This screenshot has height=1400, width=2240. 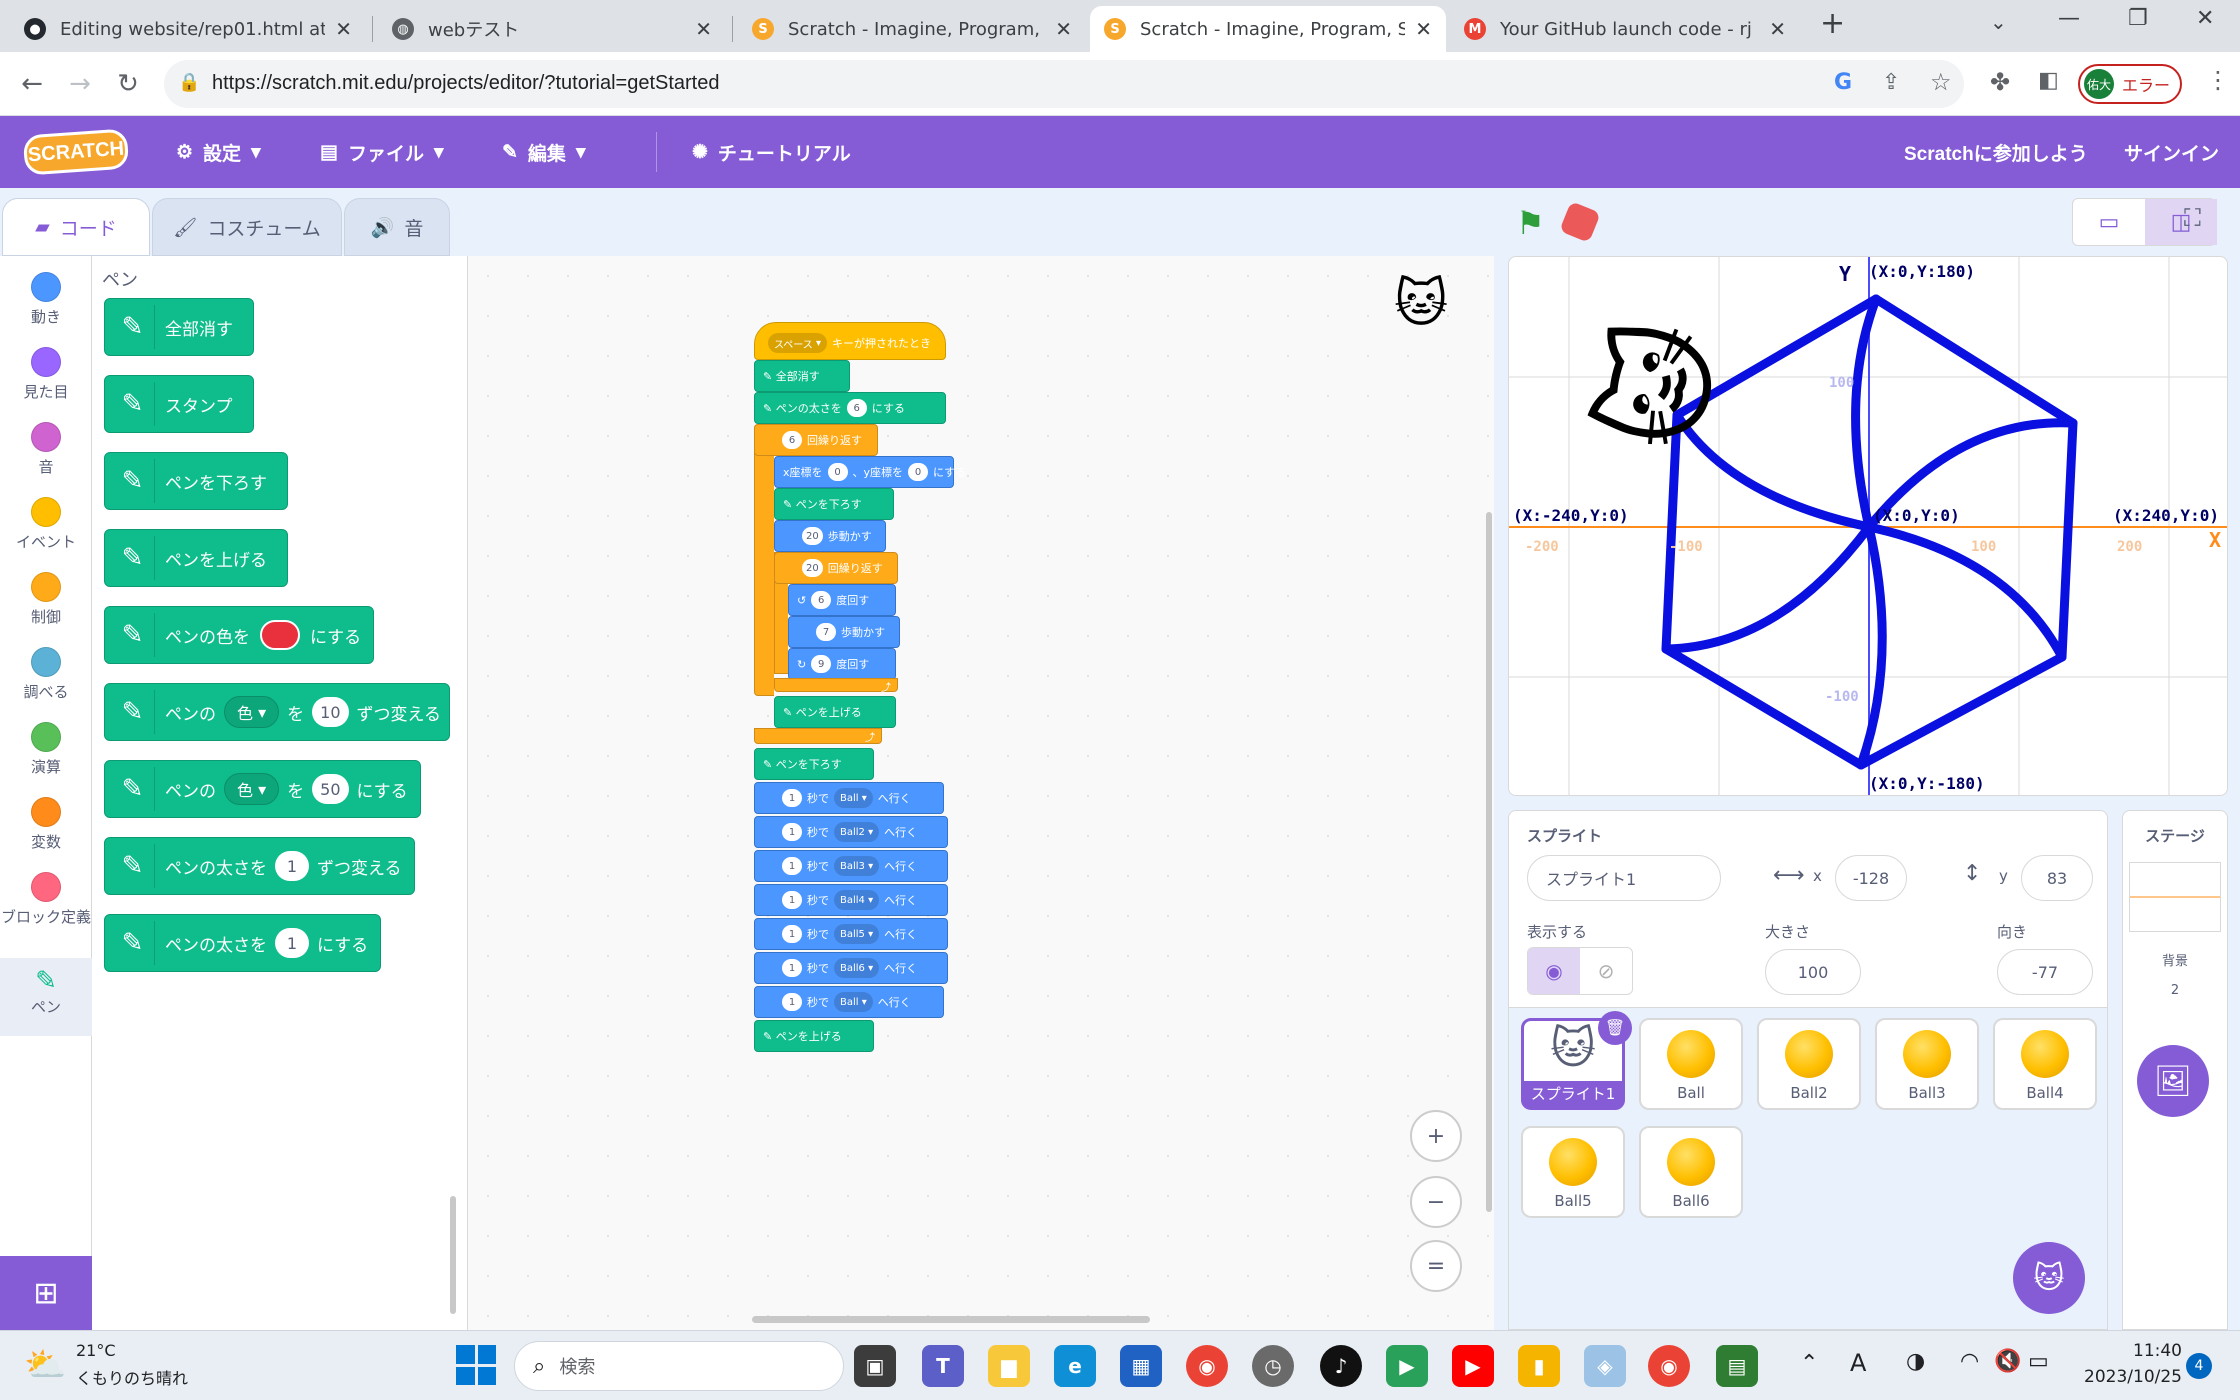 I want to click on new-tab-button: +, so click(x=1832, y=23).